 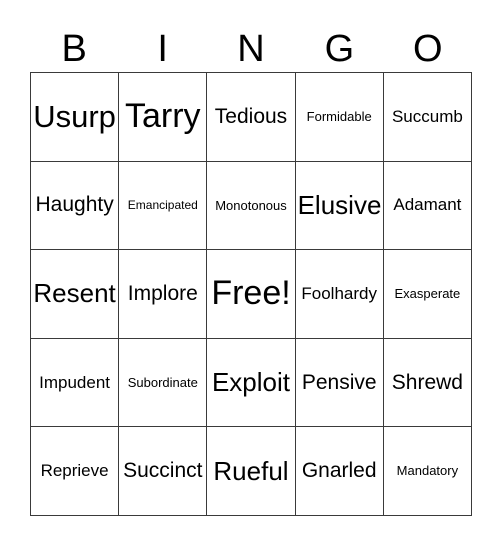 I want to click on bingo-cell: Formidable, so click(x=339, y=117).